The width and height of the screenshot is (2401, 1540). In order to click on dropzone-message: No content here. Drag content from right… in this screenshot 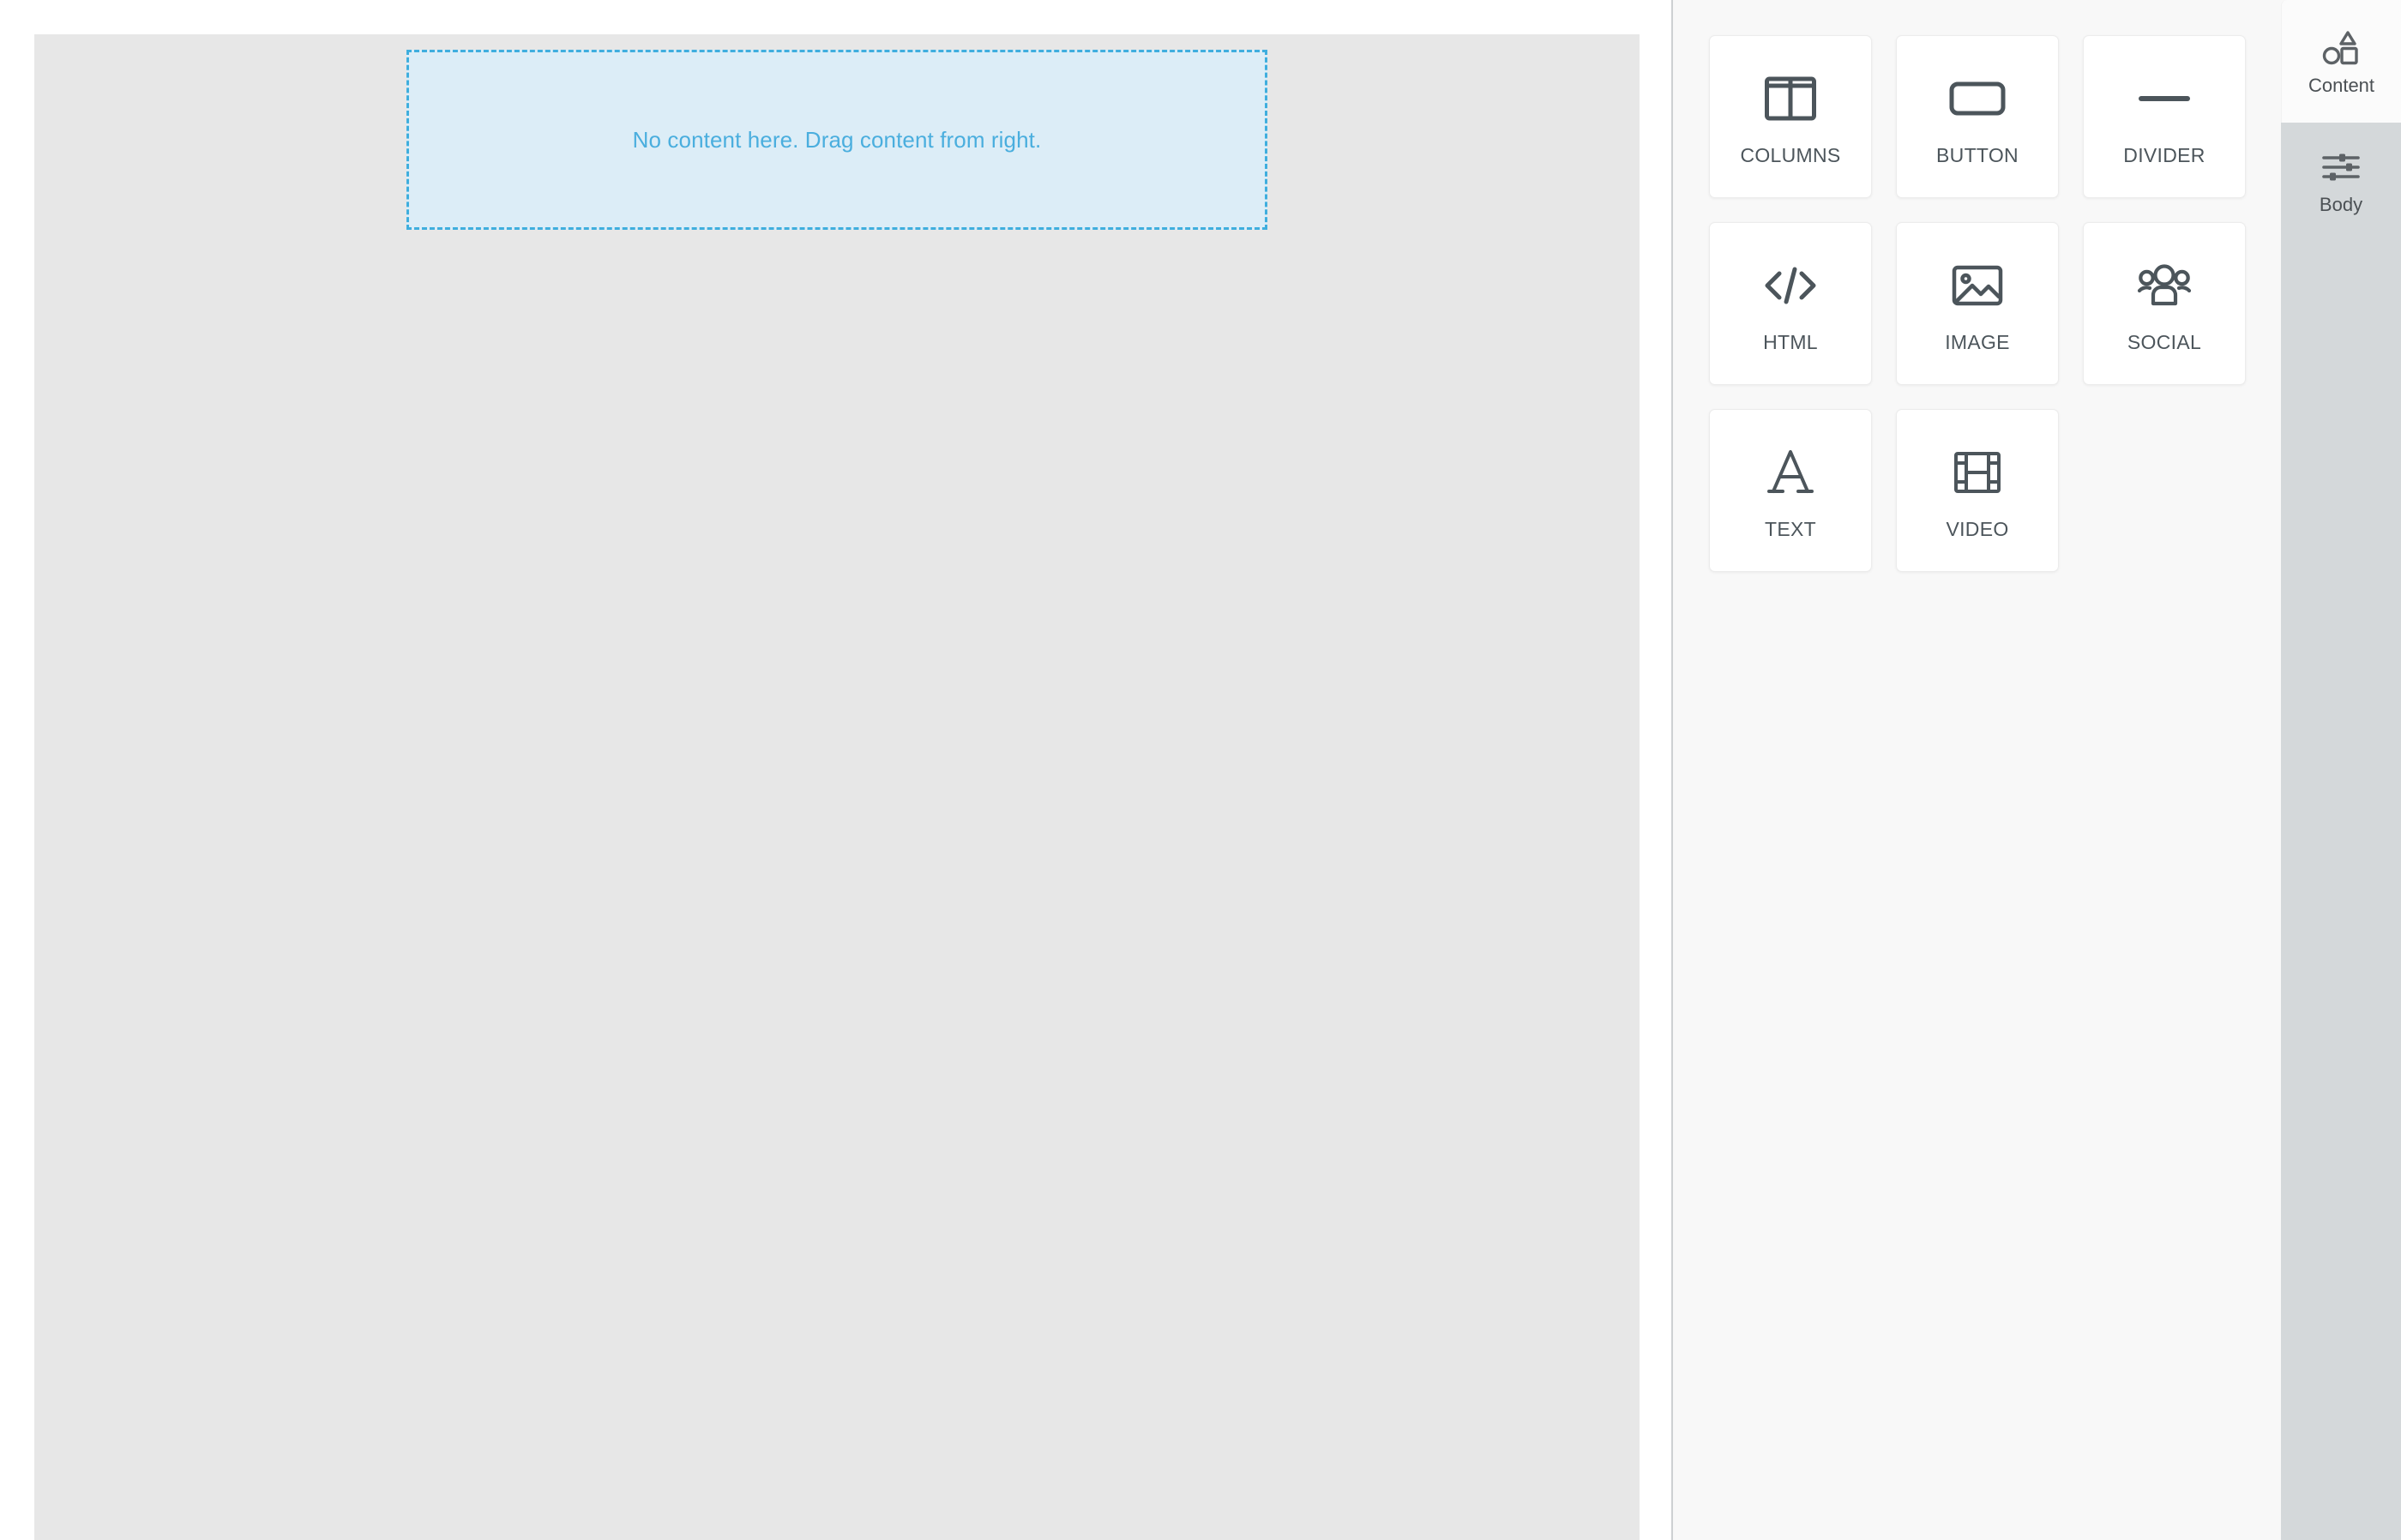, I will do `click(837, 139)`.